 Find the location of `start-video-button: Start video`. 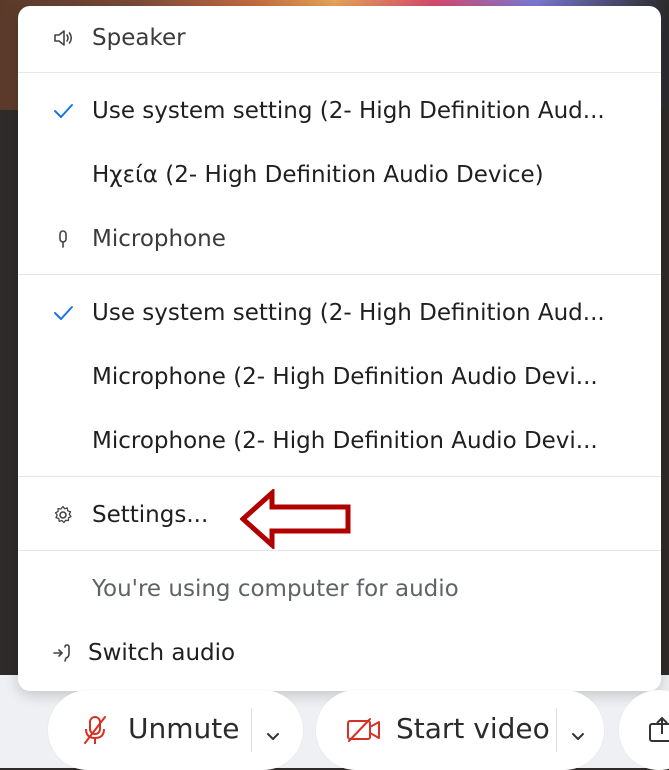

start-video-button: Start video is located at coordinates (460, 730).